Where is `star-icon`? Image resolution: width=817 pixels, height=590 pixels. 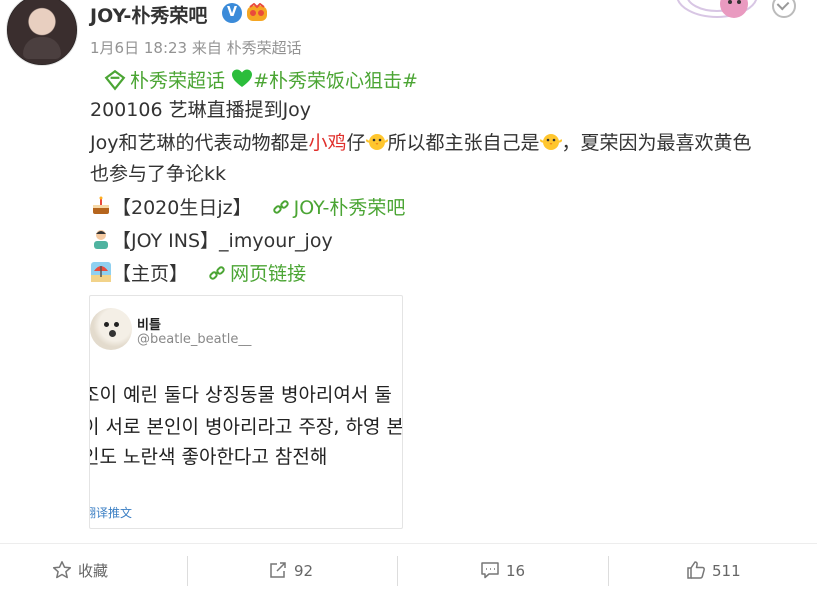 star-icon is located at coordinates (62, 570).